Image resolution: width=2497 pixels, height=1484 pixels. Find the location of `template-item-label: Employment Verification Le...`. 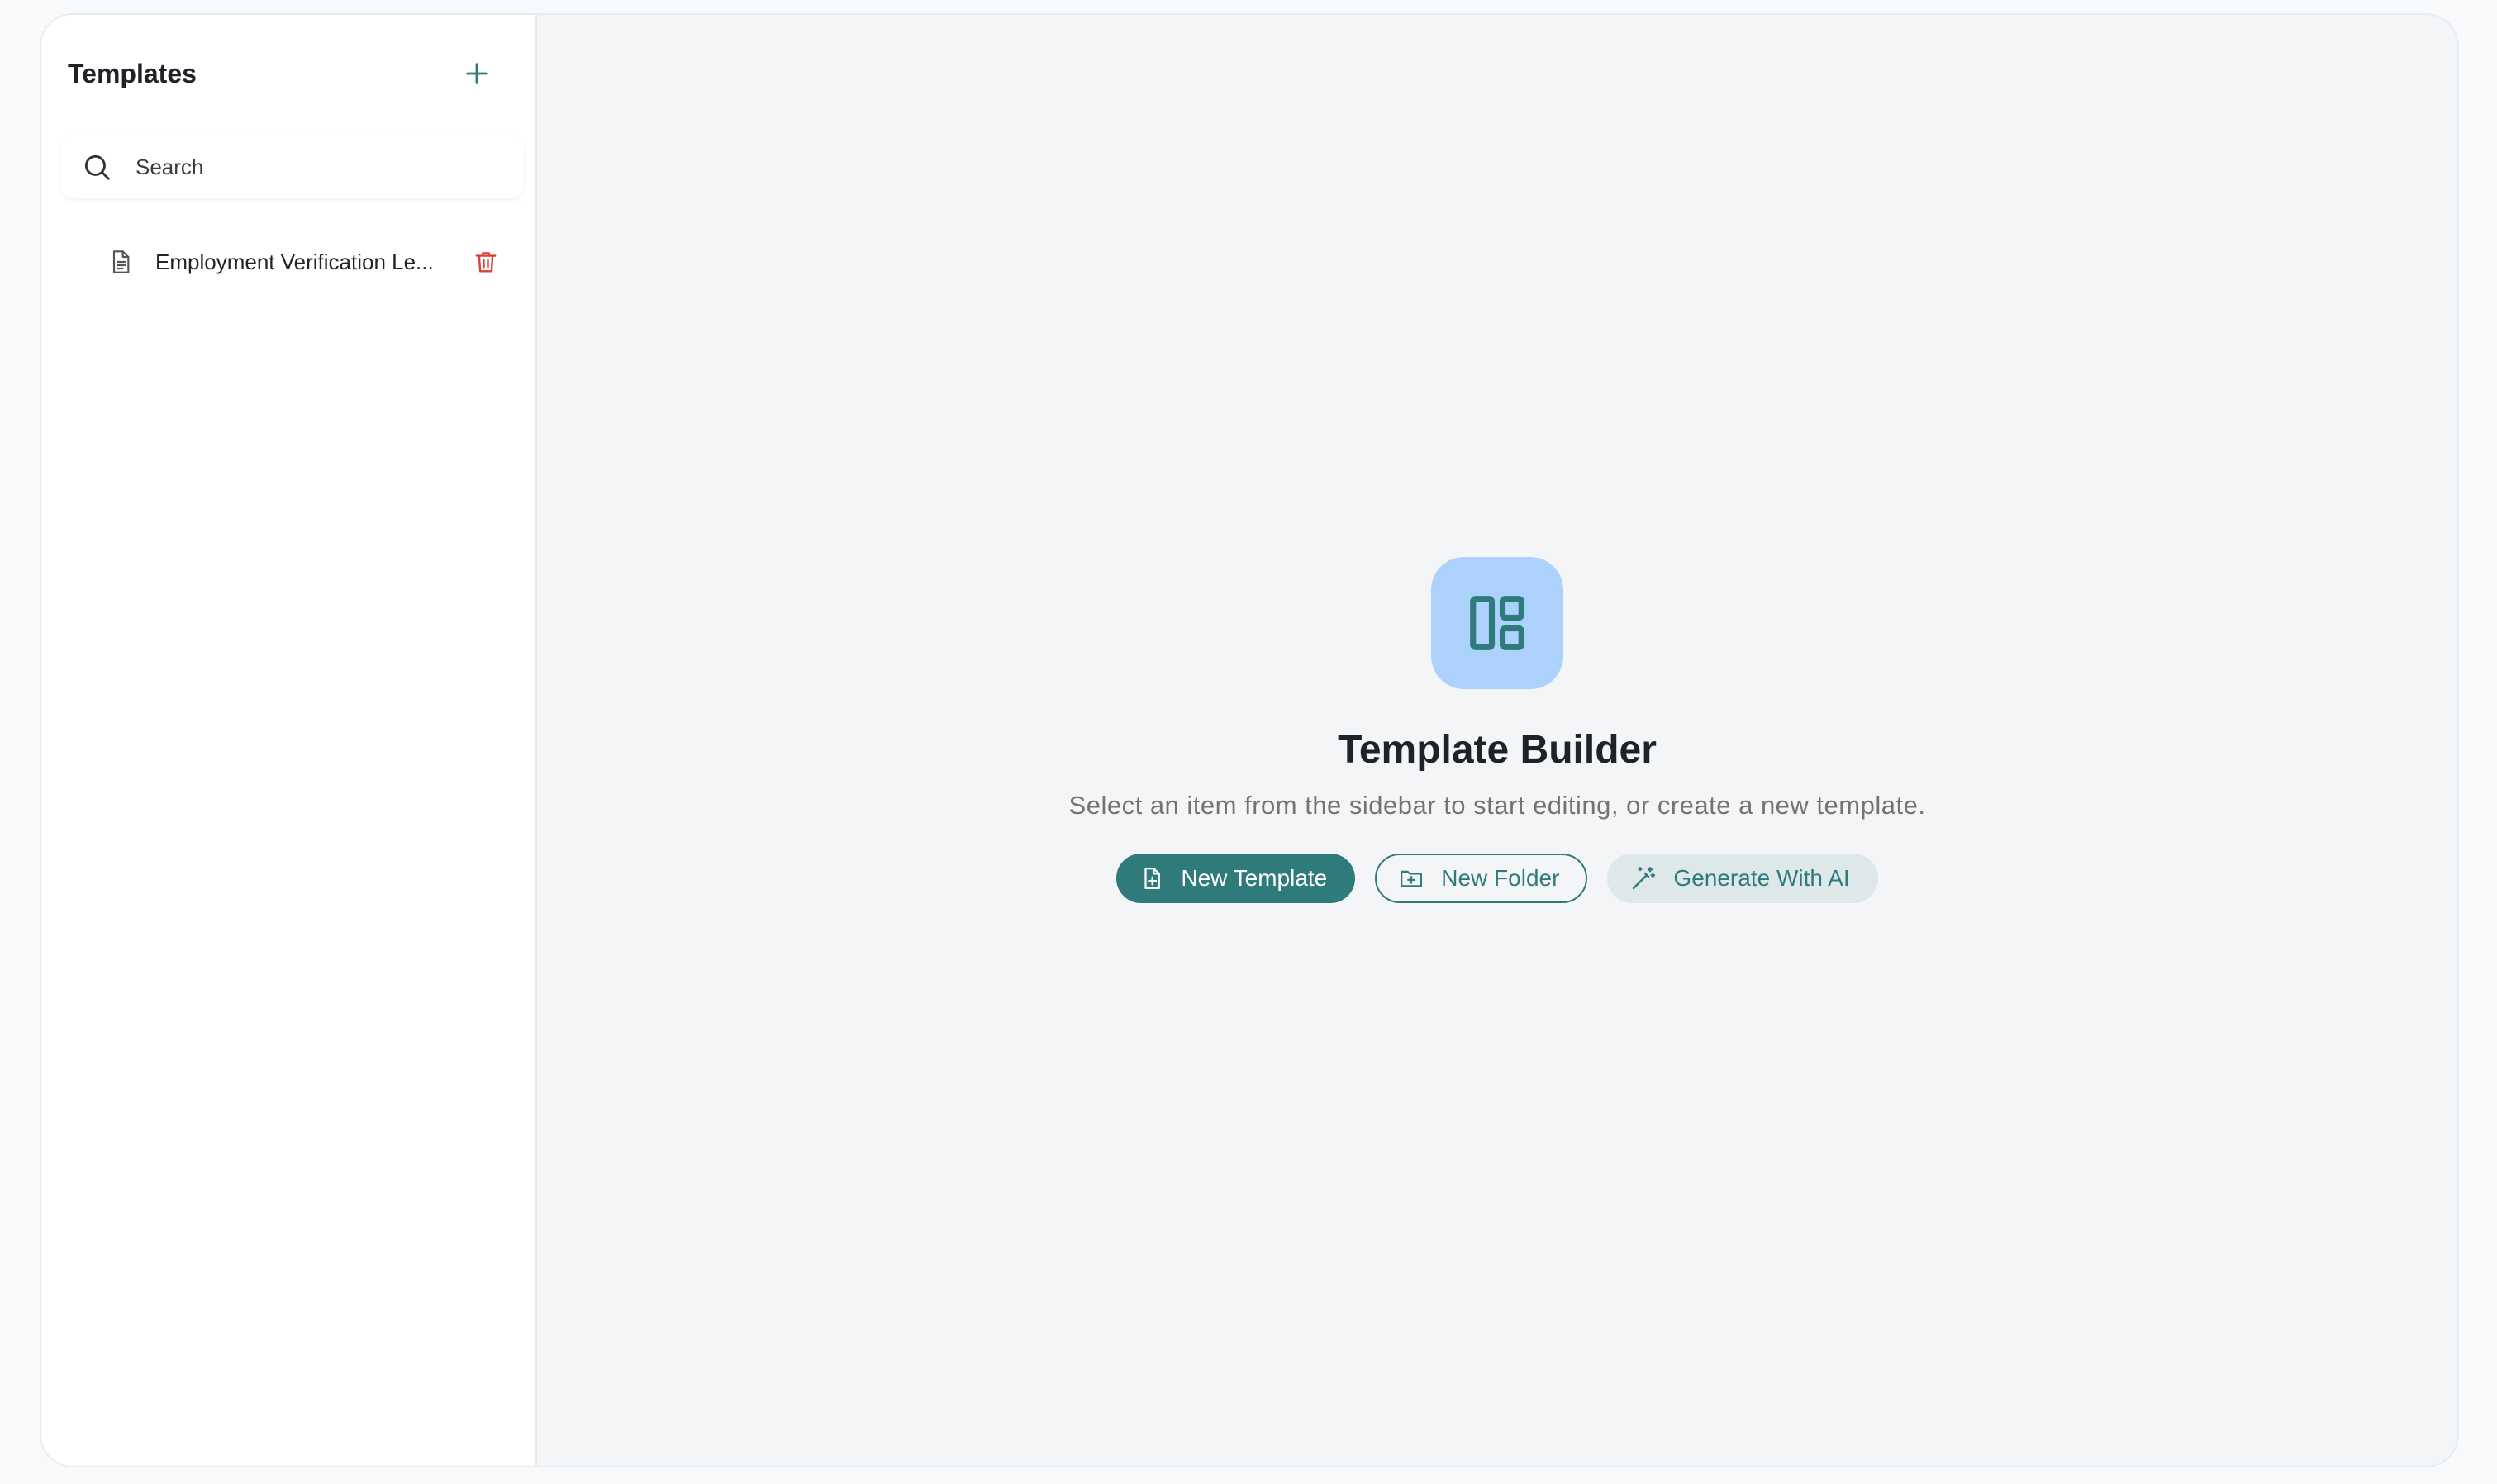

template-item-label: Employment Verification Le... is located at coordinates (295, 261).